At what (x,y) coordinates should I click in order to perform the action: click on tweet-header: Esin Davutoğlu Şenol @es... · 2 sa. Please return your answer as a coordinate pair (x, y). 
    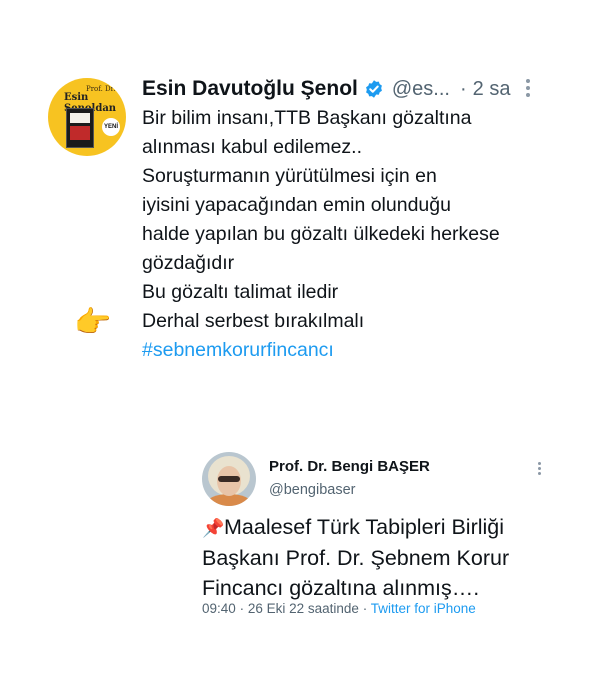
    Looking at the image, I should click on (352, 89).